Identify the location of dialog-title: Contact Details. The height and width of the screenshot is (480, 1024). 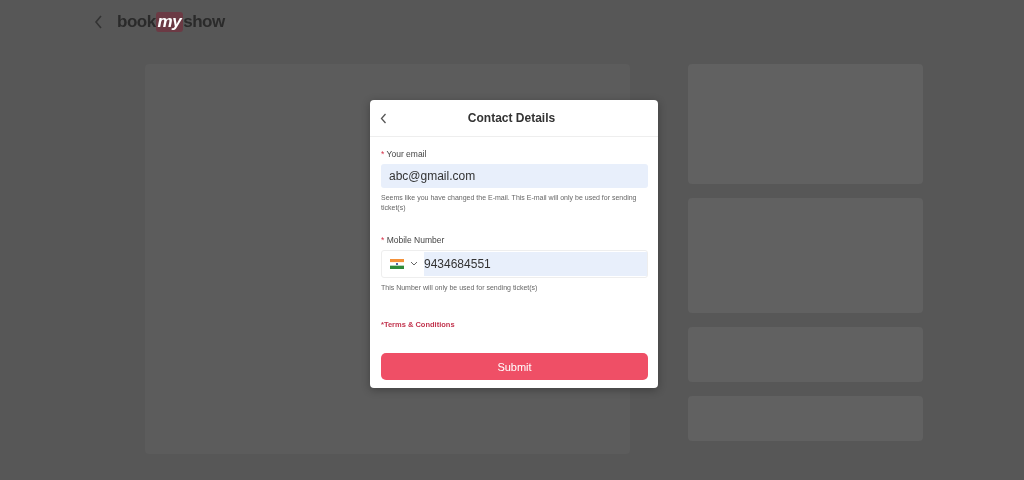
(511, 118).